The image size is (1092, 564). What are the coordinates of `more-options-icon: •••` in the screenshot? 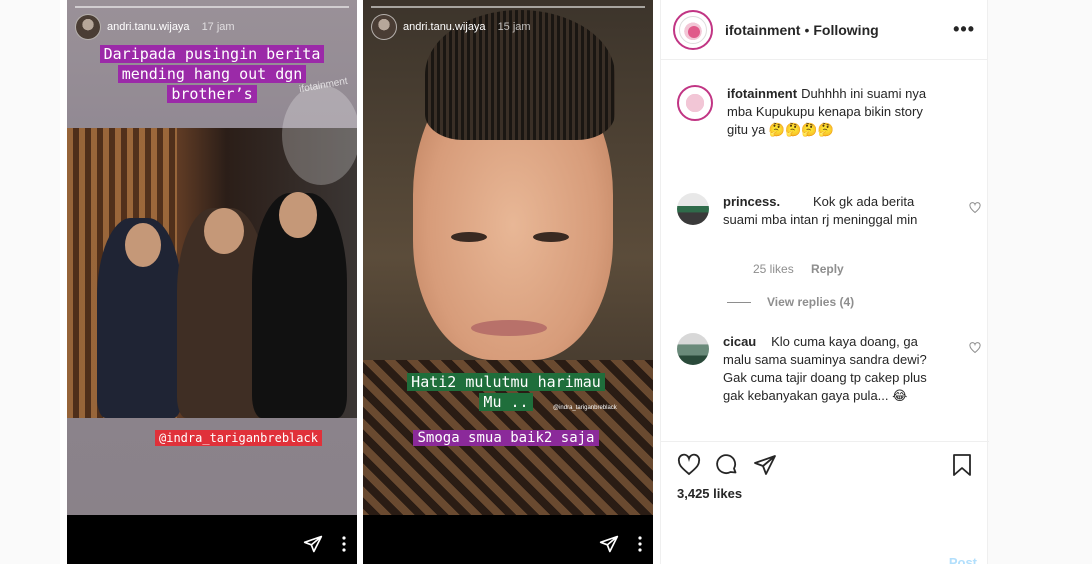 It's located at (964, 29).